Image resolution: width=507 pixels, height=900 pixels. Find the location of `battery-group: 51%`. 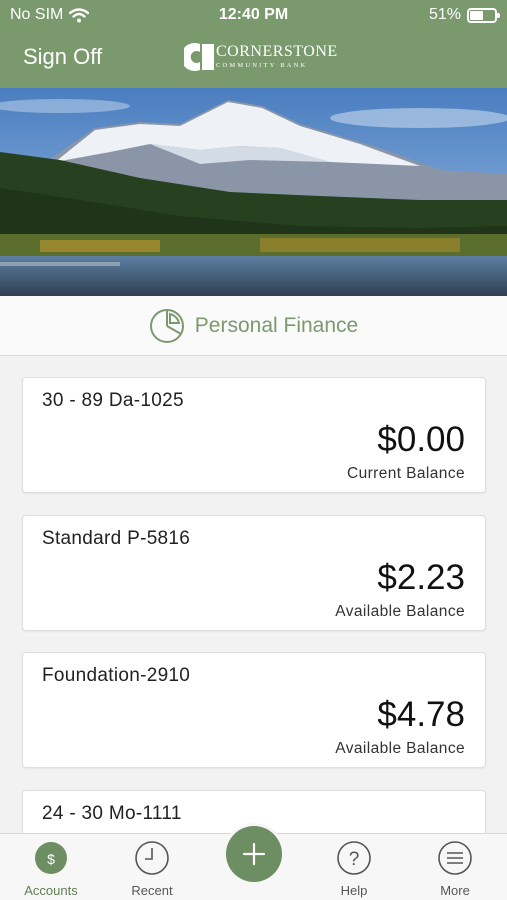

battery-group: 51% is located at coordinates (464, 15).